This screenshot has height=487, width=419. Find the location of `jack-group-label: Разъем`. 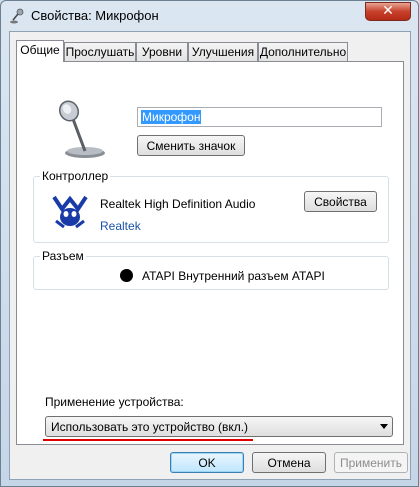

jack-group-label: Разъем is located at coordinates (63, 256).